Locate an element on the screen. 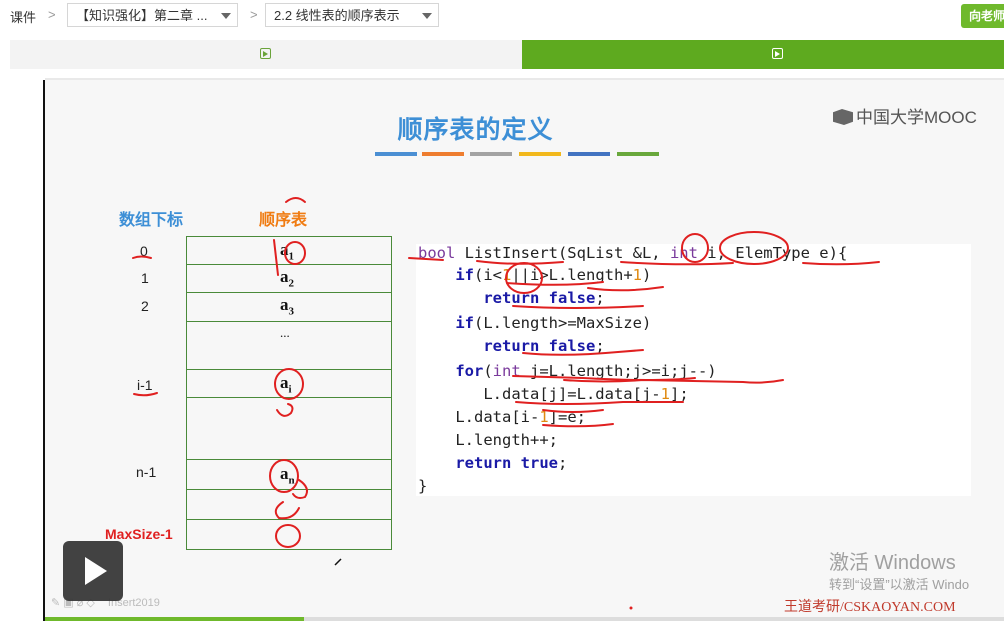  code-line: L.data[i-1]=e; is located at coordinates (502, 417).